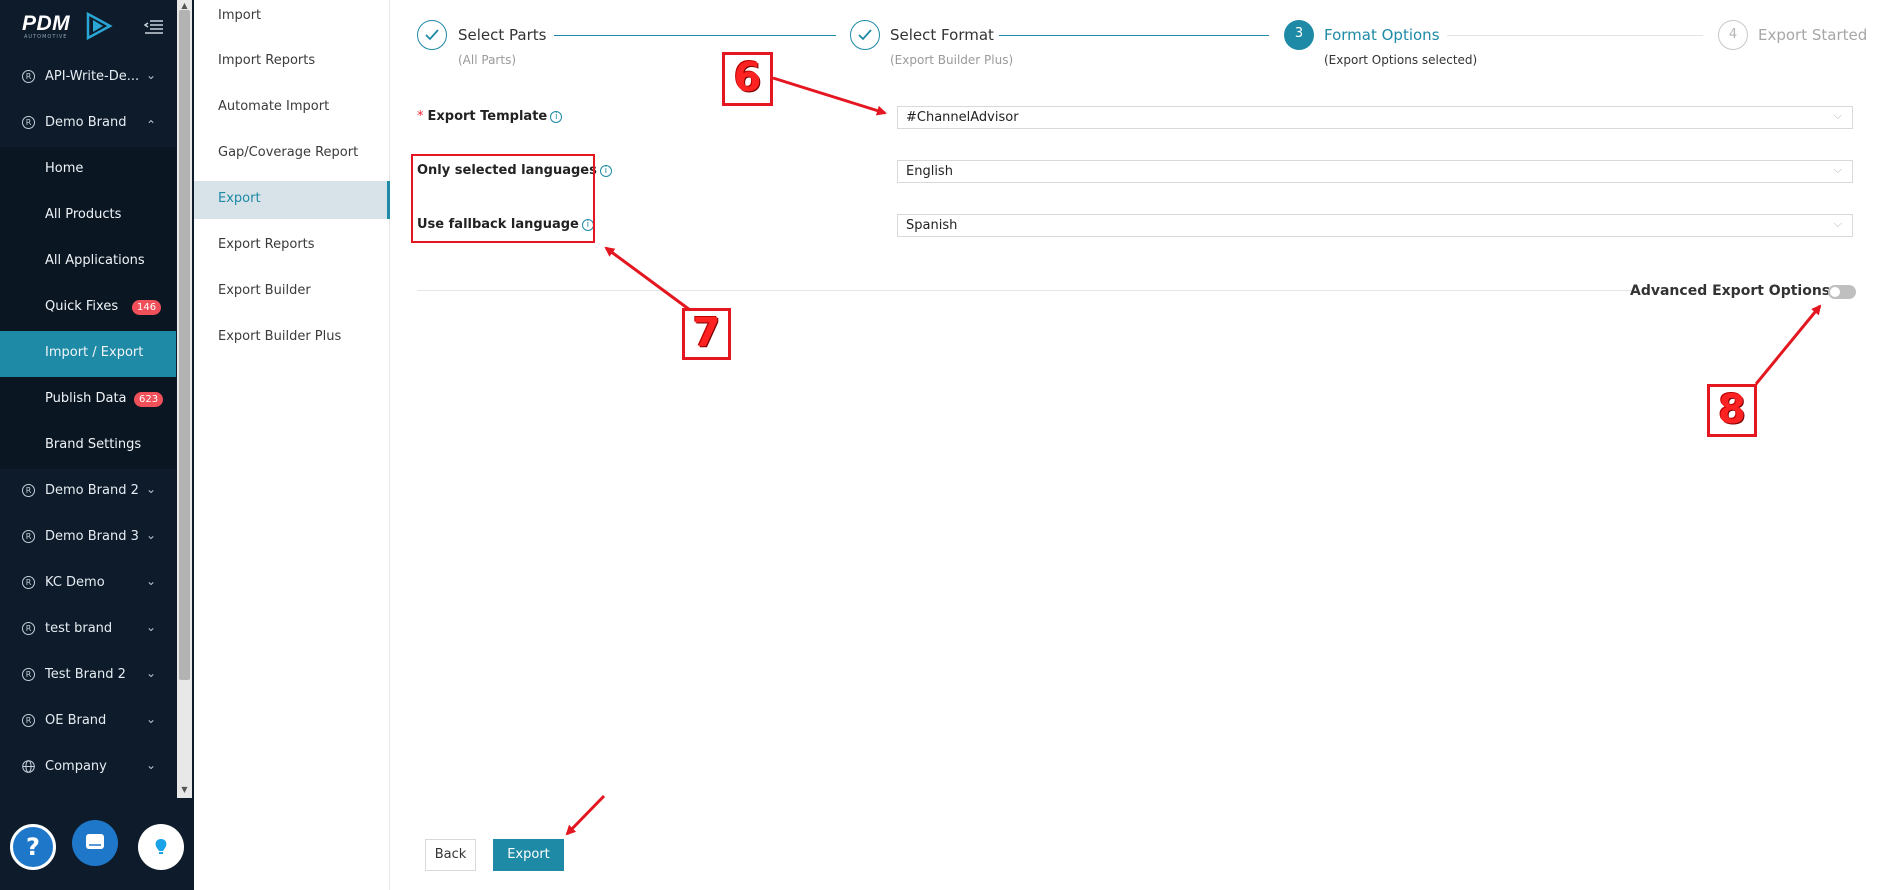 This screenshot has height=890, width=1877. I want to click on sidebar-item-label: All Applications, so click(95, 260).